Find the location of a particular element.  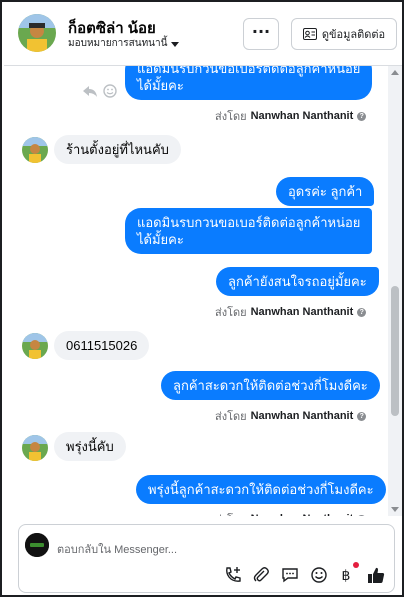

more-options-button: ··· is located at coordinates (261, 34).